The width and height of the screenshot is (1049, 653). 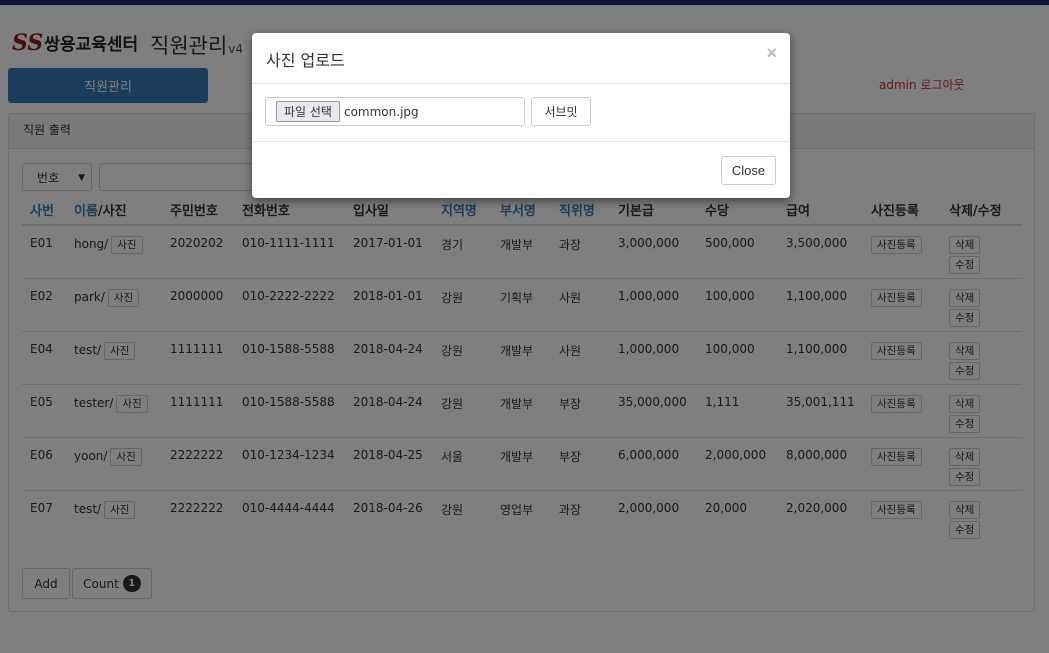 I want to click on file-input: 파일 선택 common.jpg, so click(x=395, y=111).